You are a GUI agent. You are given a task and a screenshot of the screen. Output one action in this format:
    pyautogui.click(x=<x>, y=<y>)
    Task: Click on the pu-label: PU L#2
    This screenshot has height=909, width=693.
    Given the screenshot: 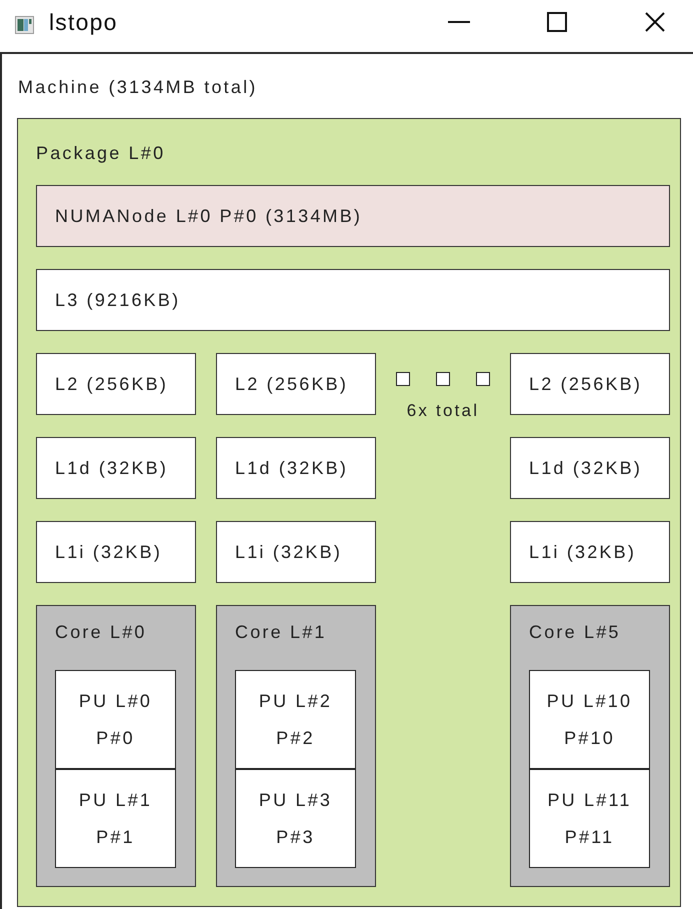 What is the action you would take?
    pyautogui.click(x=295, y=701)
    